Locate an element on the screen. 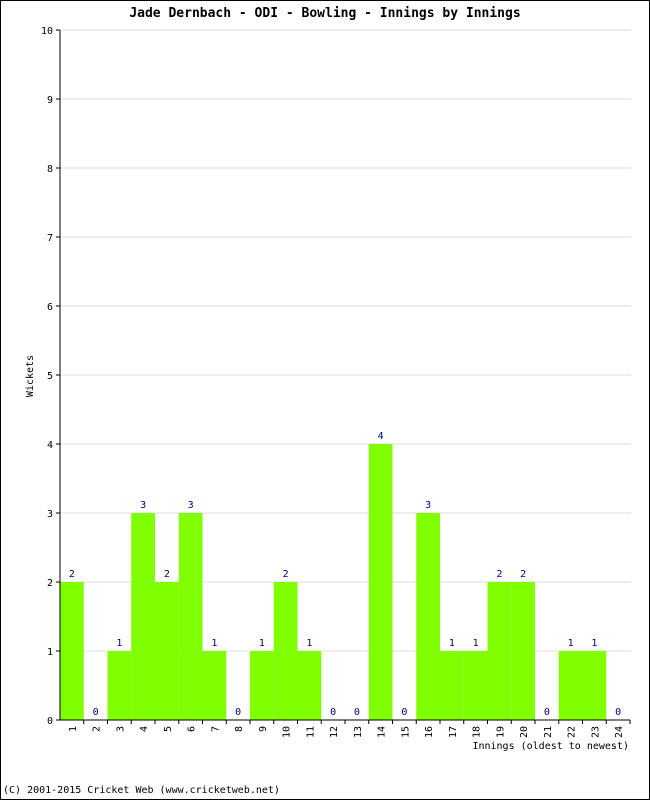 The width and height of the screenshot is (650, 800). x-tick-label: 22 is located at coordinates (572, 732).